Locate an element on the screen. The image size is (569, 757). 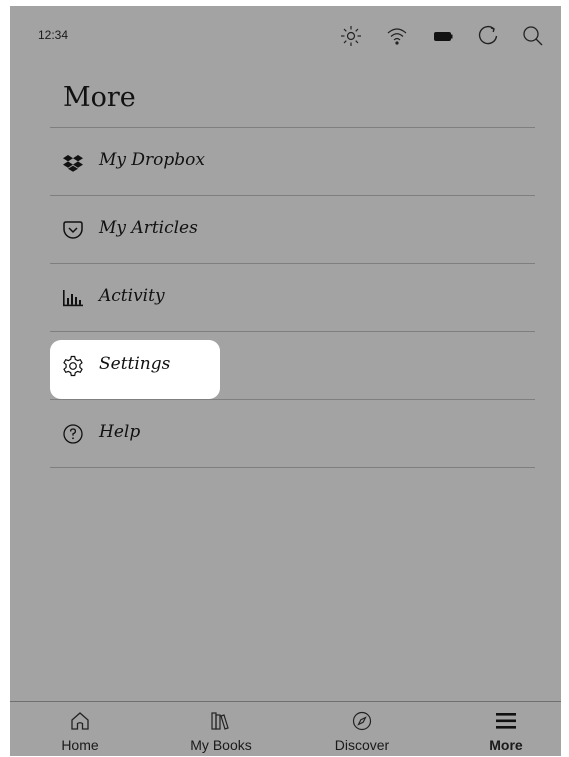
help-icon is located at coordinates (73, 434).